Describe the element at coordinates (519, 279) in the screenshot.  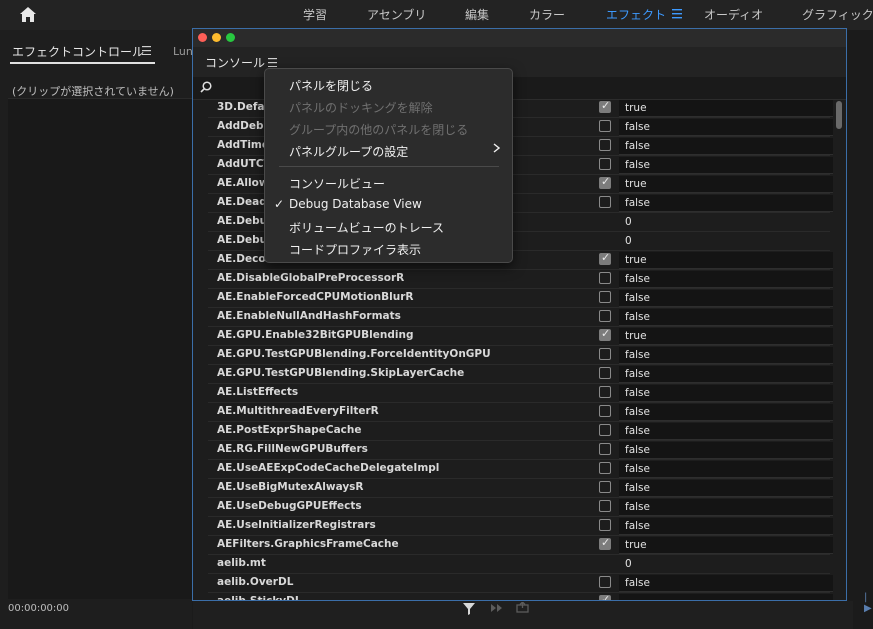
I see `table-row: AE.DisableGlobalPreProcessorR false` at that location.